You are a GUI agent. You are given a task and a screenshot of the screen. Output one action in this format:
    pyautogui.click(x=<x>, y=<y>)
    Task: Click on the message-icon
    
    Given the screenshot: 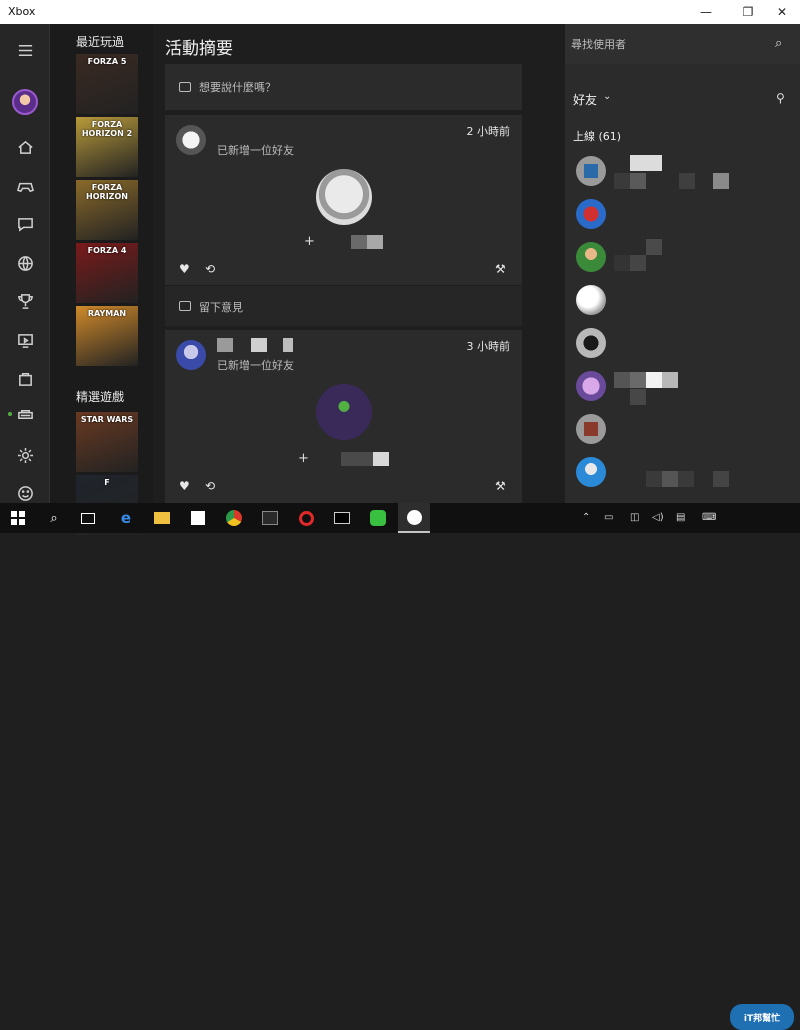 What is the action you would take?
    pyautogui.click(x=25, y=224)
    